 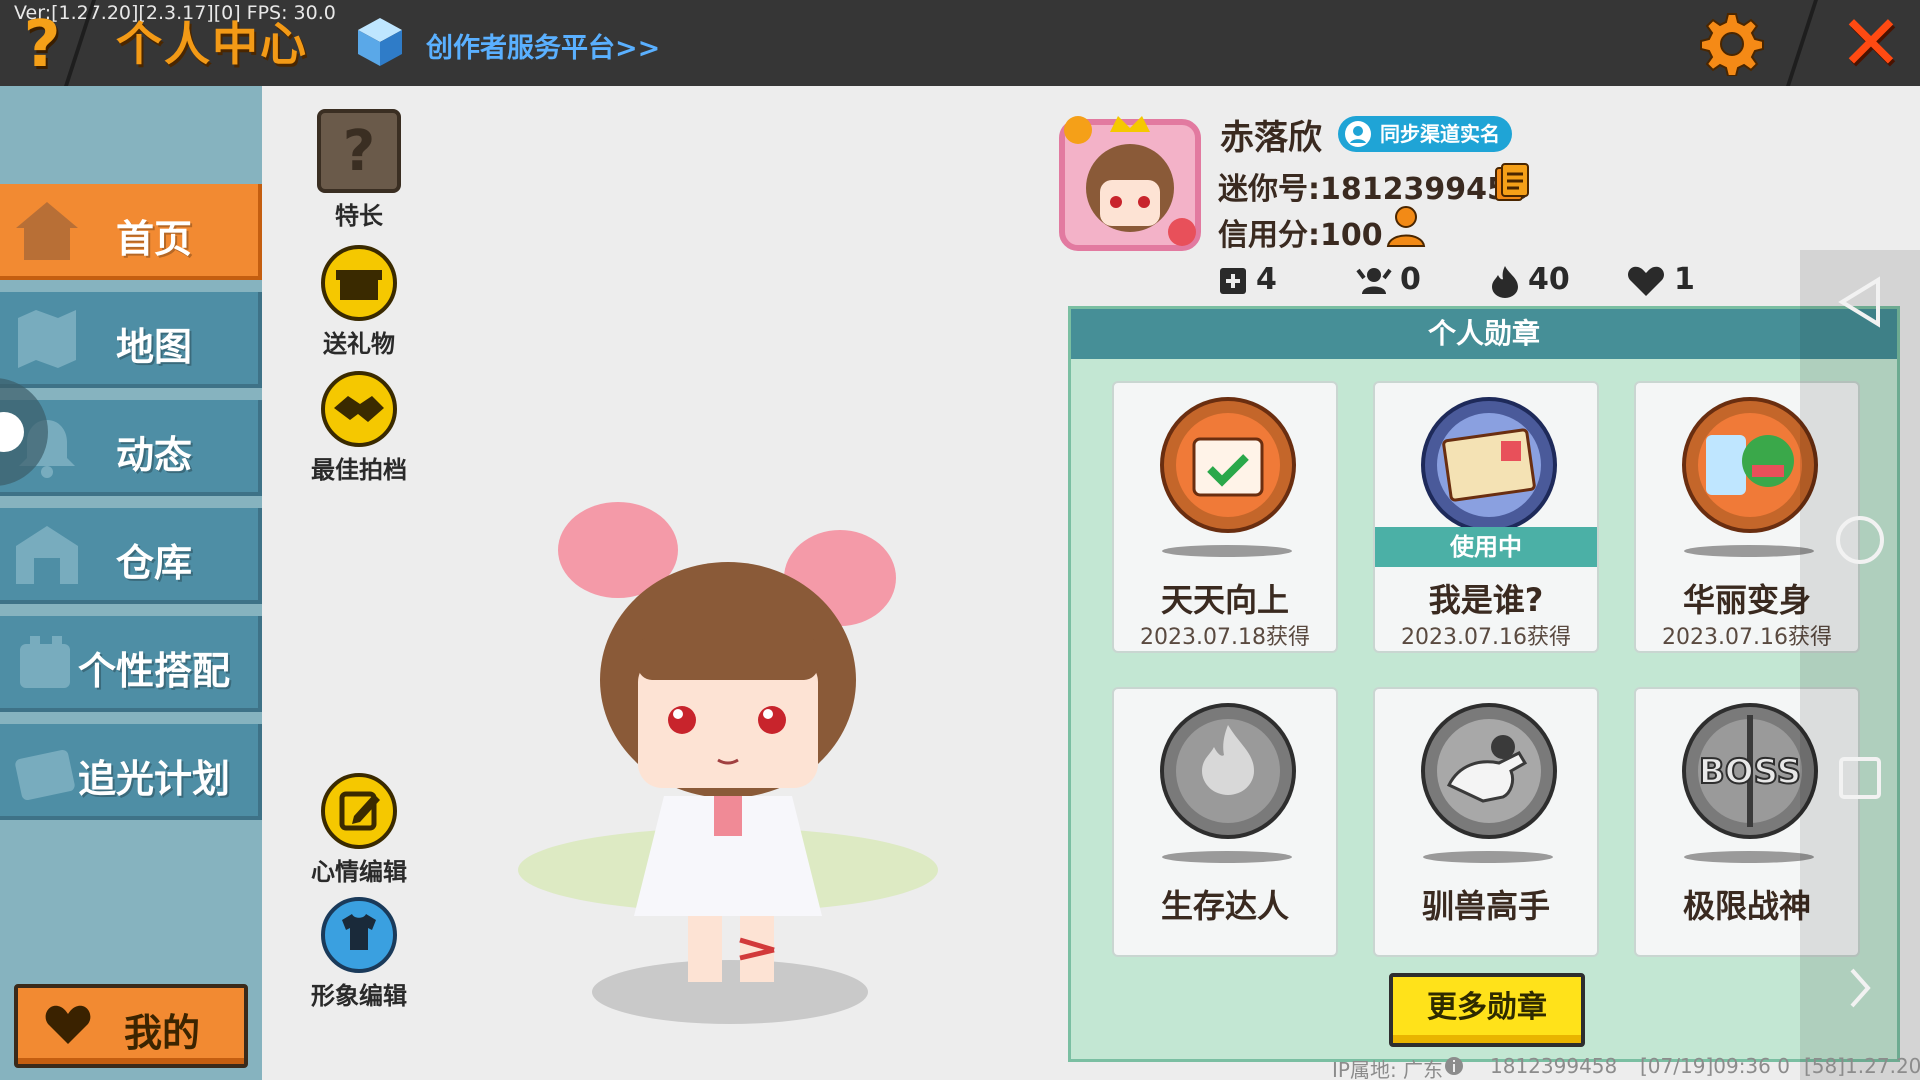 What do you see at coordinates (1802, 43) in the screenshot?
I see `divider` at bounding box center [1802, 43].